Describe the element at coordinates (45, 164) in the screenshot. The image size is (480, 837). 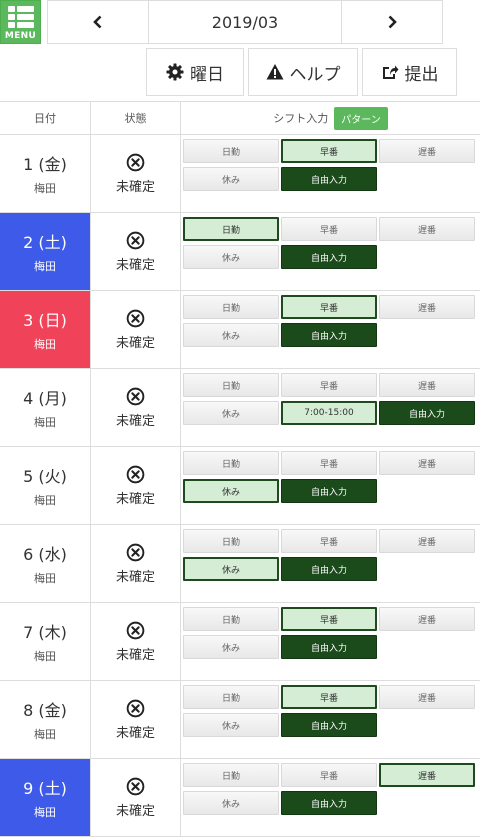
I see `day-label: 1 (金)` at that location.